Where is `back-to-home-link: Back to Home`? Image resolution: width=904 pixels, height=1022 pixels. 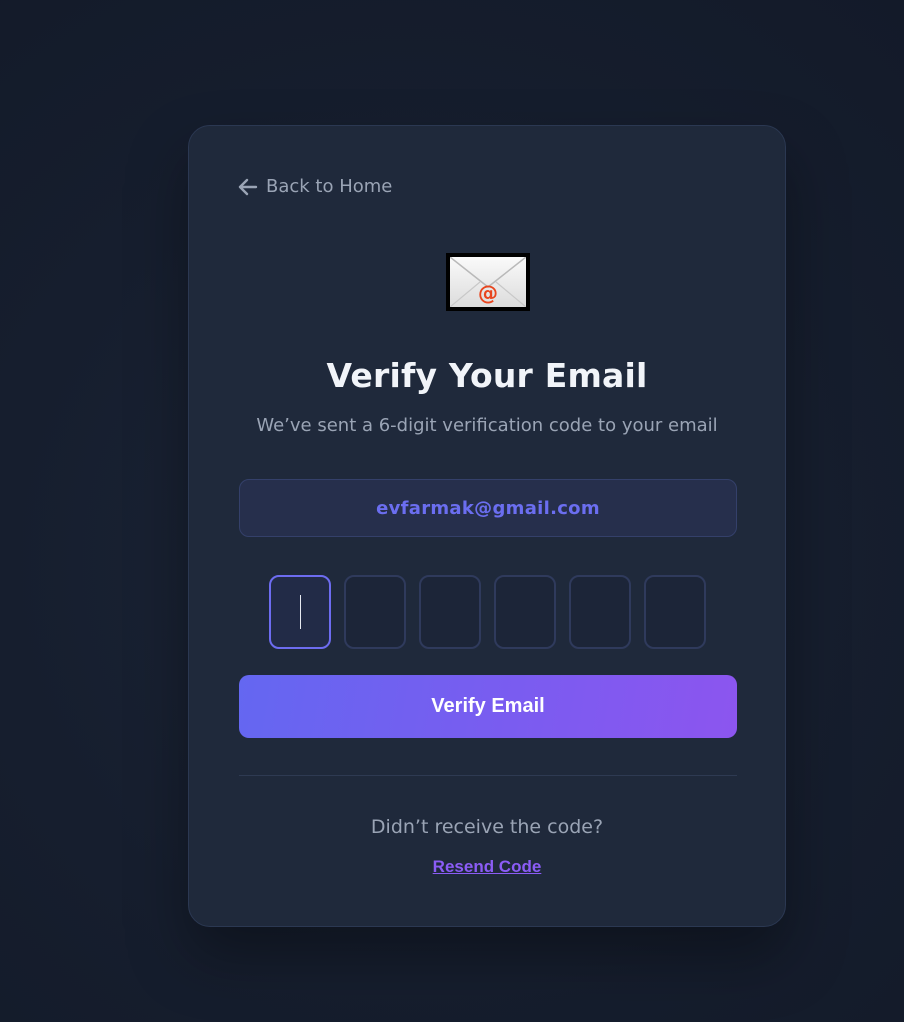
back-to-home-link: Back to Home is located at coordinates (315, 186).